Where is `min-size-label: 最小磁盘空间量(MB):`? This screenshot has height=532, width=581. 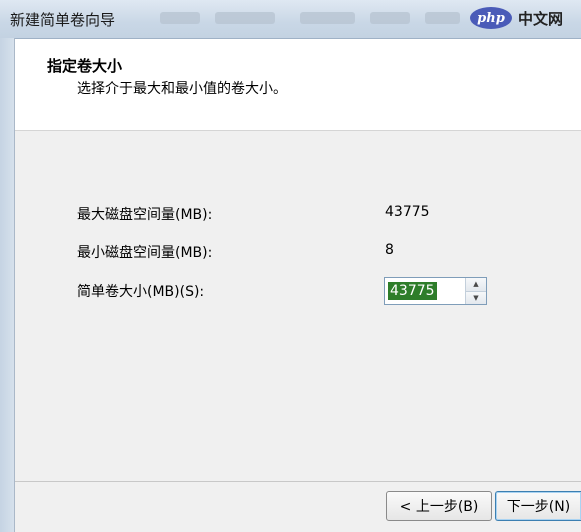
min-size-label: 最小磁盘空间量(MB): is located at coordinates (145, 253).